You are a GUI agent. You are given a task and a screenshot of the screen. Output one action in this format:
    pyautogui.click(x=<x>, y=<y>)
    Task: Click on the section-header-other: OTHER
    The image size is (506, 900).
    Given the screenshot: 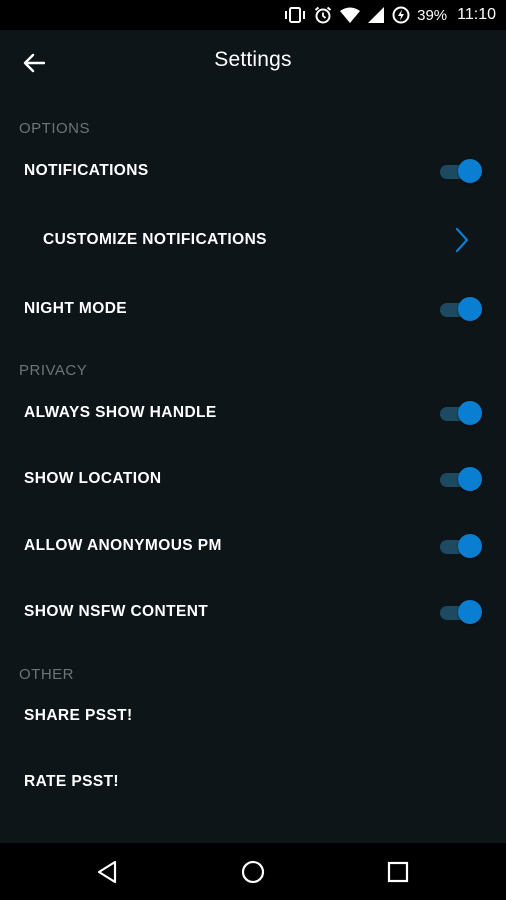 What is the action you would take?
    pyautogui.click(x=46, y=674)
    